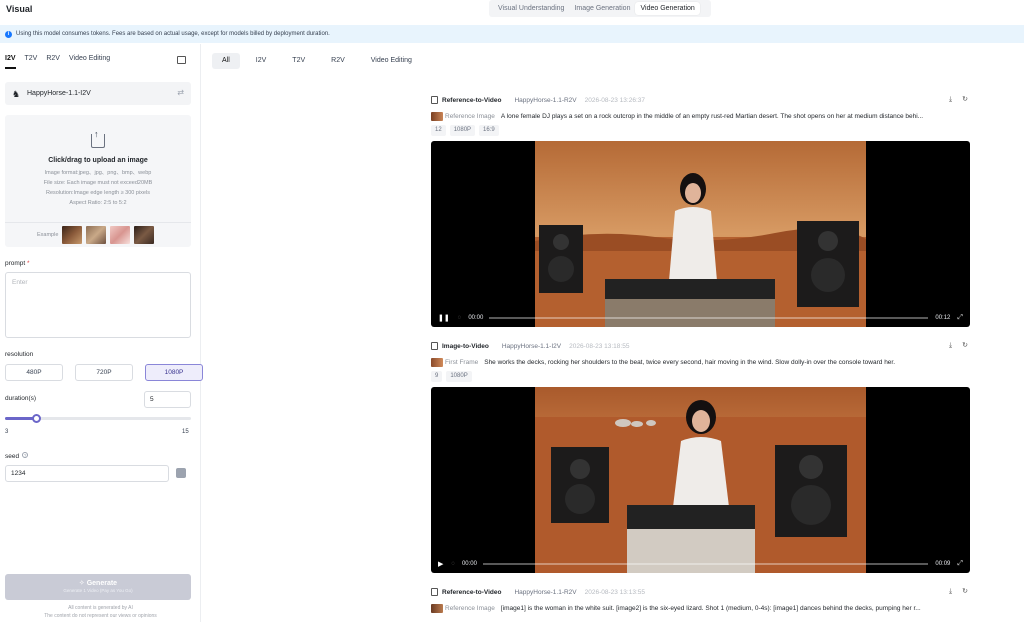  Describe the element at coordinates (98, 203) in the screenshot. I see `upload-aspect-hint: Aspect Ratio: 2:5 to 5:2` at that location.